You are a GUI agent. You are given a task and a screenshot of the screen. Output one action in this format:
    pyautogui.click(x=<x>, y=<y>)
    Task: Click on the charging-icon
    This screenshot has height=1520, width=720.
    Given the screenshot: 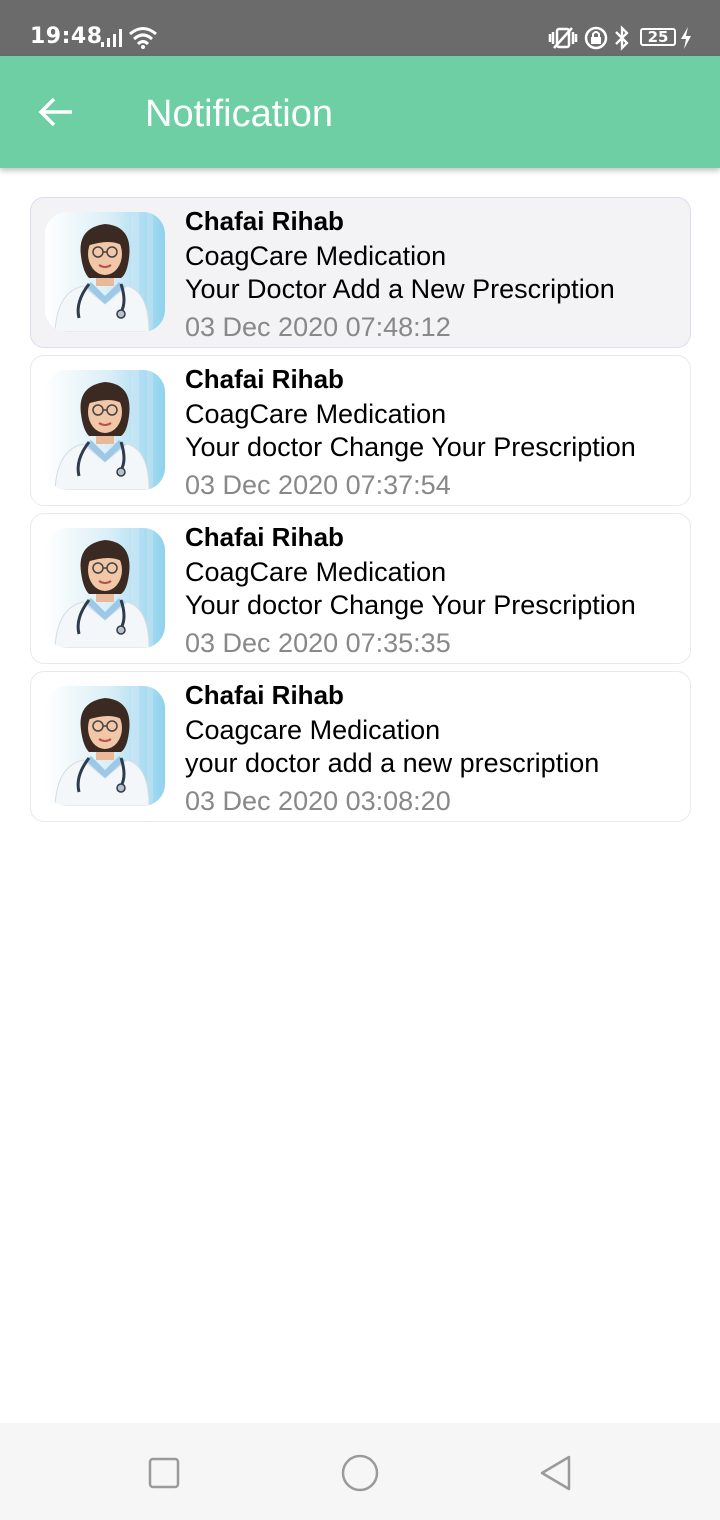 What is the action you would take?
    pyautogui.click(x=686, y=38)
    